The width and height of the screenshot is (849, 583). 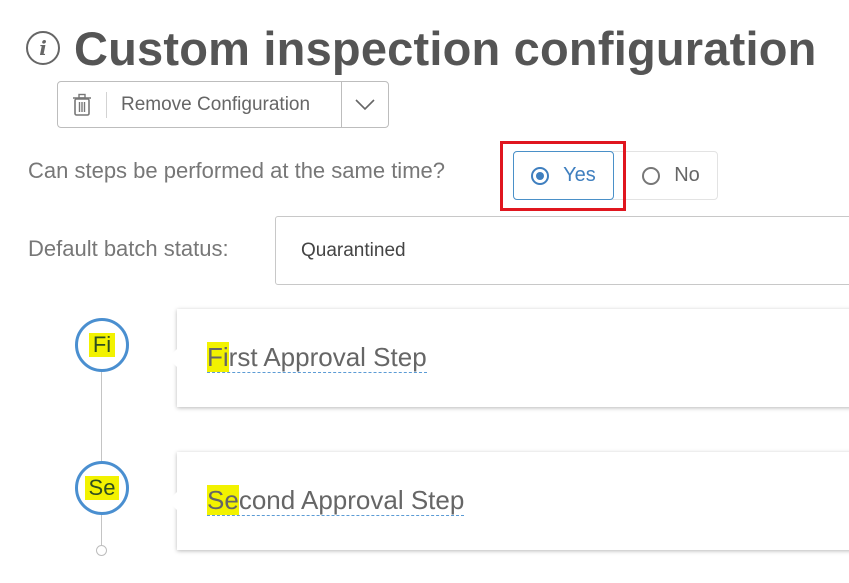 I want to click on chevron-down-icon, so click(x=365, y=104).